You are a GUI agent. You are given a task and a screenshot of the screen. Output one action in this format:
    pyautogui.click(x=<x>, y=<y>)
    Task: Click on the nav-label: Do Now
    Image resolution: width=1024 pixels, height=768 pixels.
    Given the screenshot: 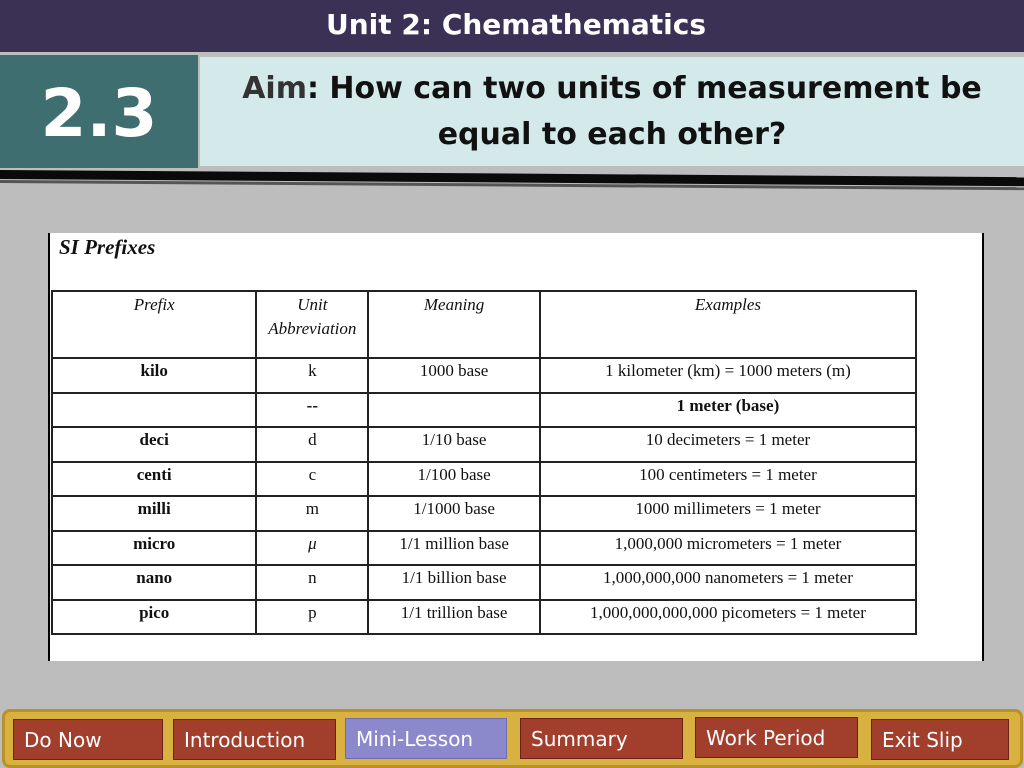 What is the action you would take?
    pyautogui.click(x=63, y=739)
    